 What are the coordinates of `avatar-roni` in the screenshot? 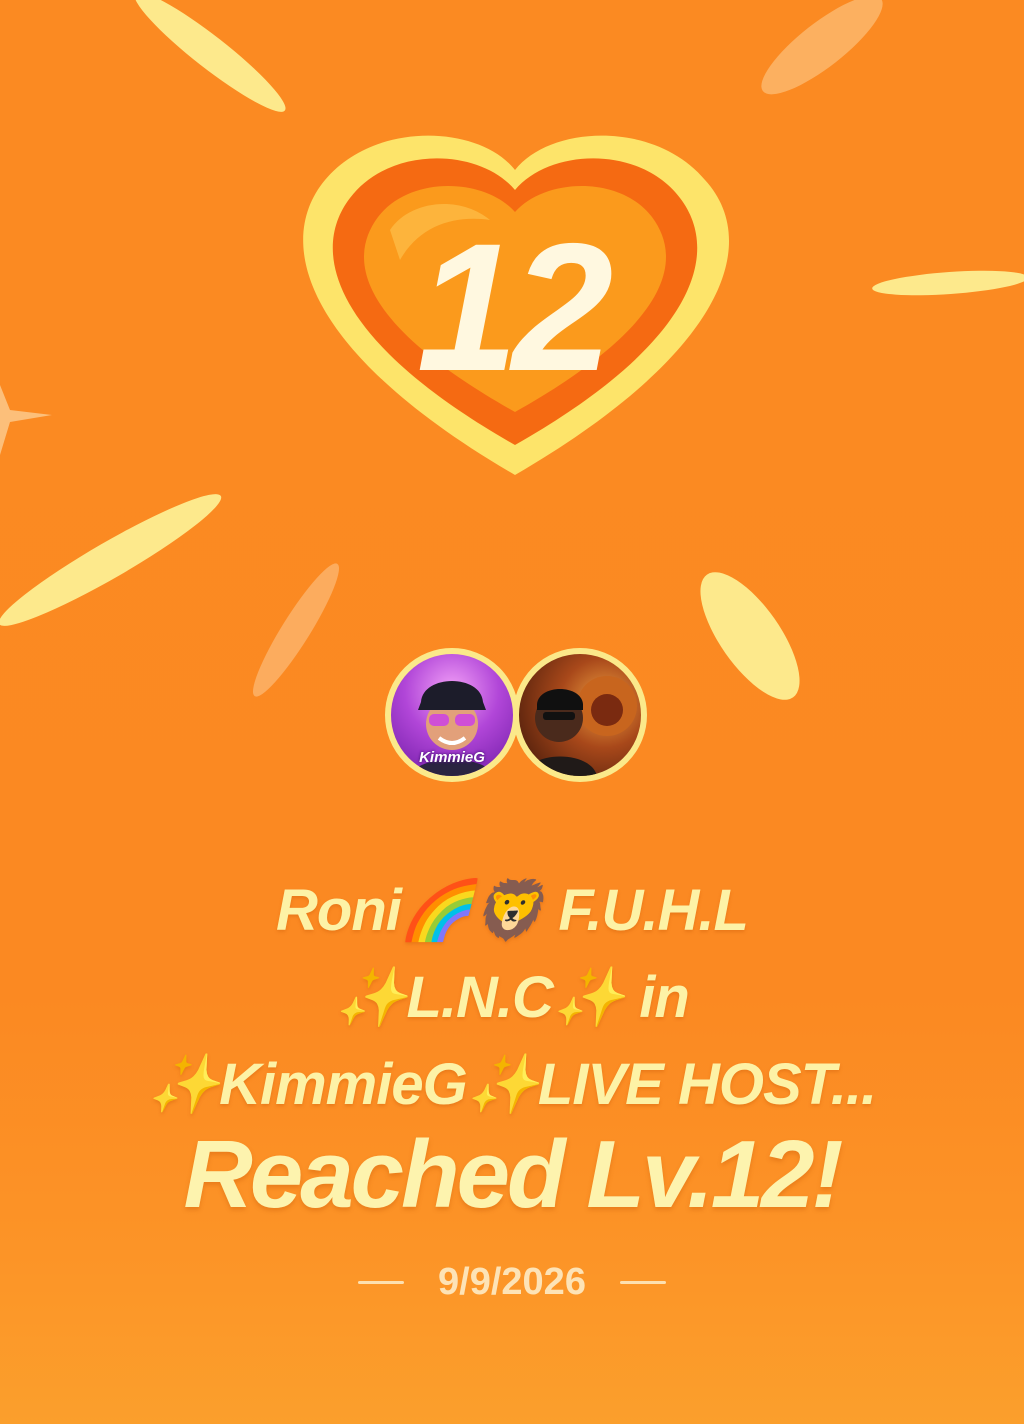 It's located at (580, 715).